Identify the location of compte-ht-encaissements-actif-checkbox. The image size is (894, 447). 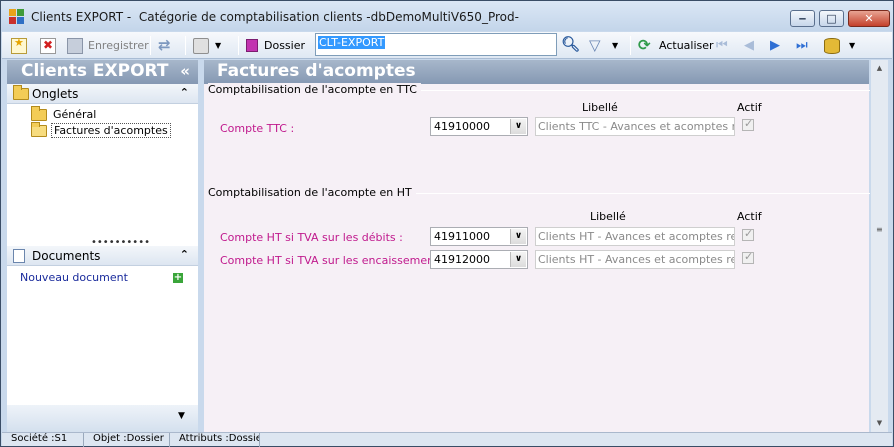
(748, 257).